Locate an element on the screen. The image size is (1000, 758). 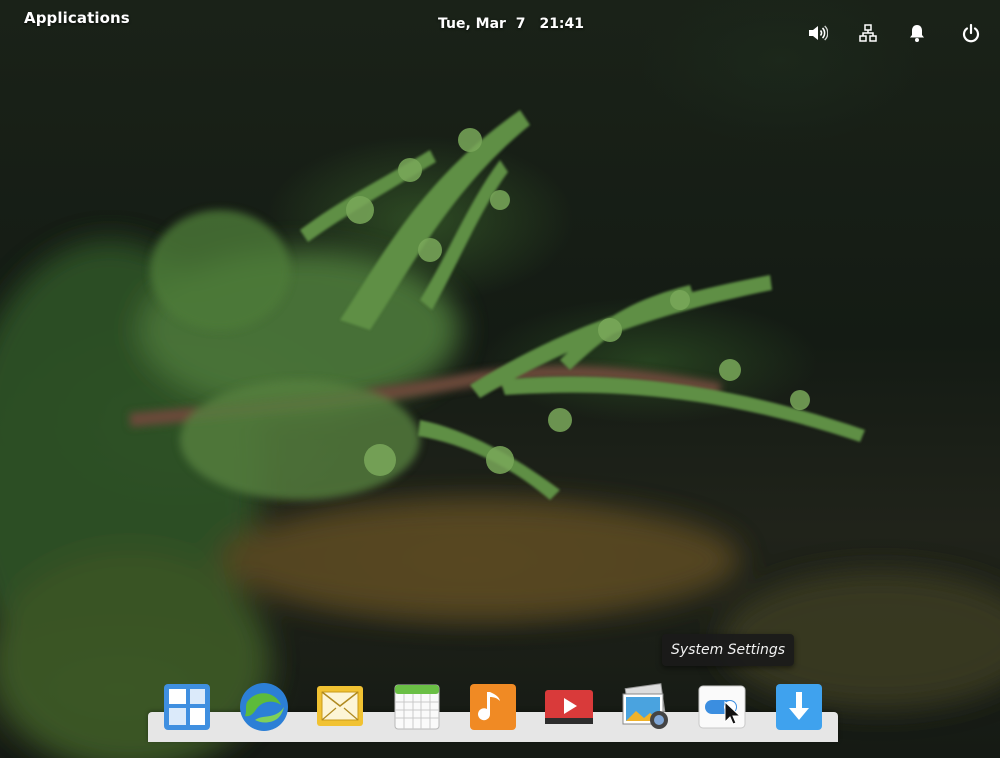
top-panel: Applications Tue, Mar 7 21:41 is located at coordinates (500, 21).